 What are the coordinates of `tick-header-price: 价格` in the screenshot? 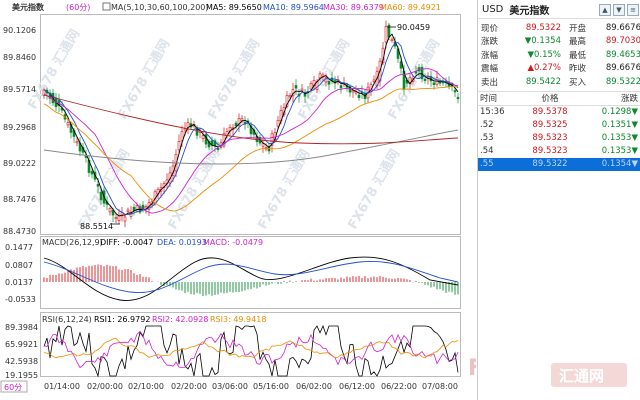 It's located at (550, 99).